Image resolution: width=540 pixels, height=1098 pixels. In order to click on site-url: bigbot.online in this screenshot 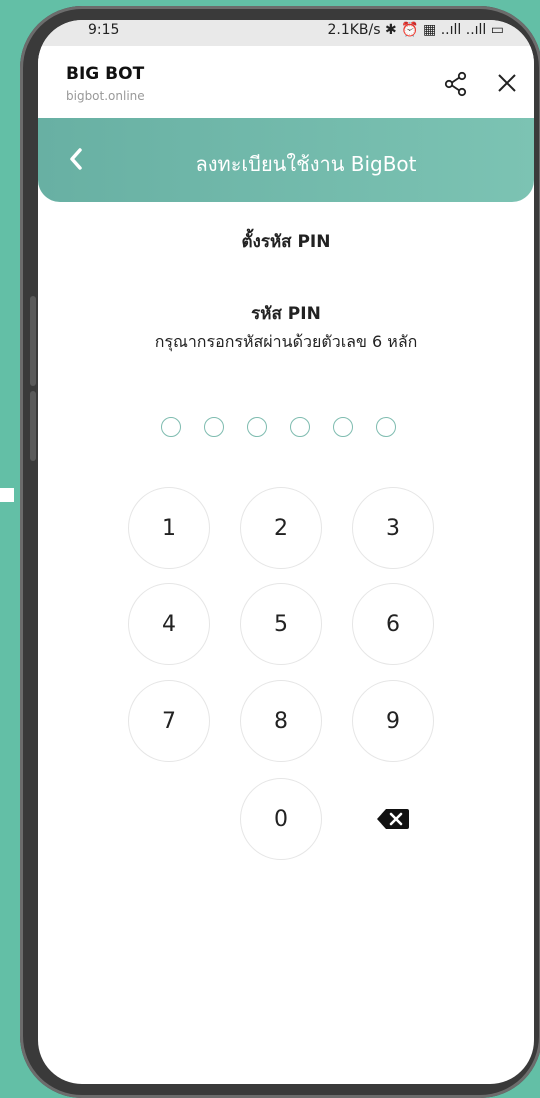, I will do `click(105, 96)`.